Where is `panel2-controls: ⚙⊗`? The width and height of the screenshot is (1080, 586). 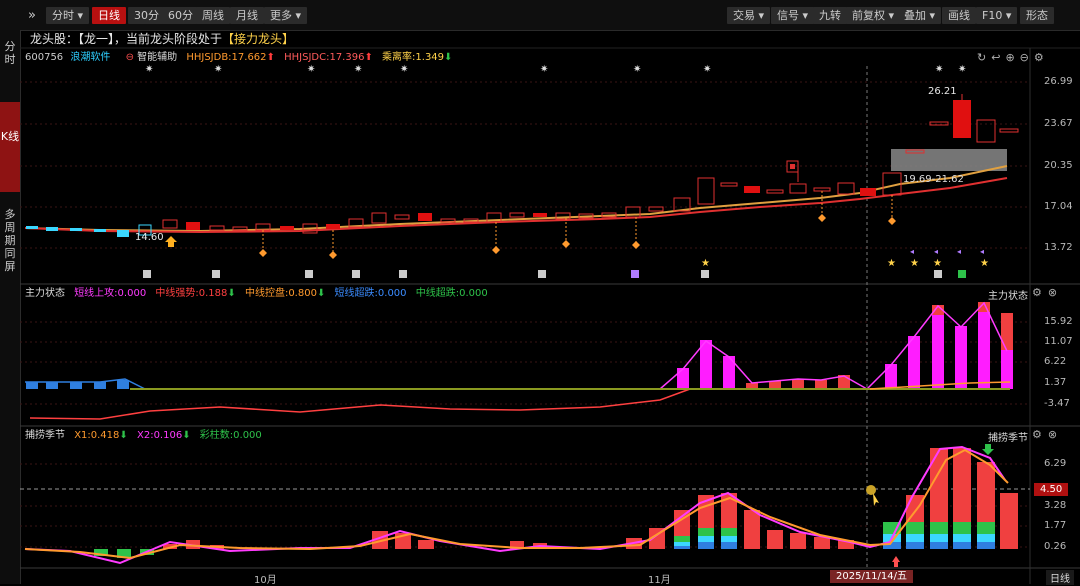
panel2-controls: ⚙⊗ is located at coordinates (1047, 292).